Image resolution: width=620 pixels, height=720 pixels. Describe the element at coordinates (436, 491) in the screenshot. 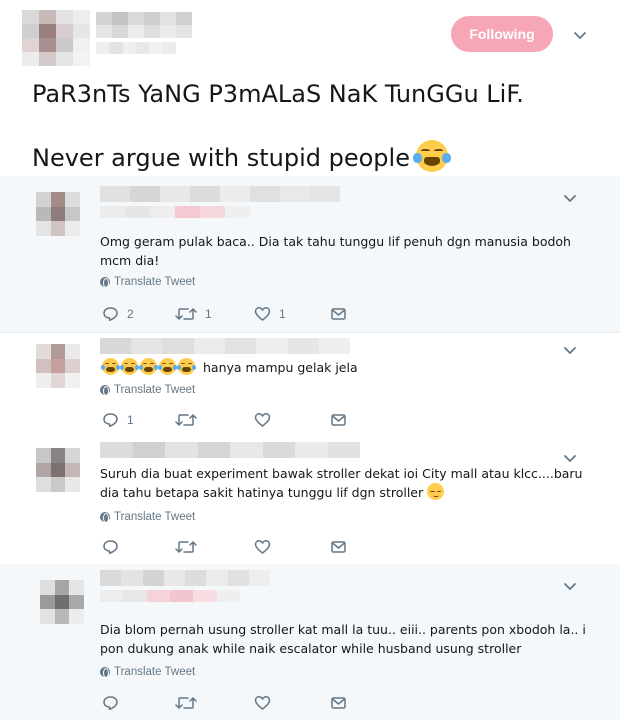

I see `relieved-face-emoji-icon` at that location.